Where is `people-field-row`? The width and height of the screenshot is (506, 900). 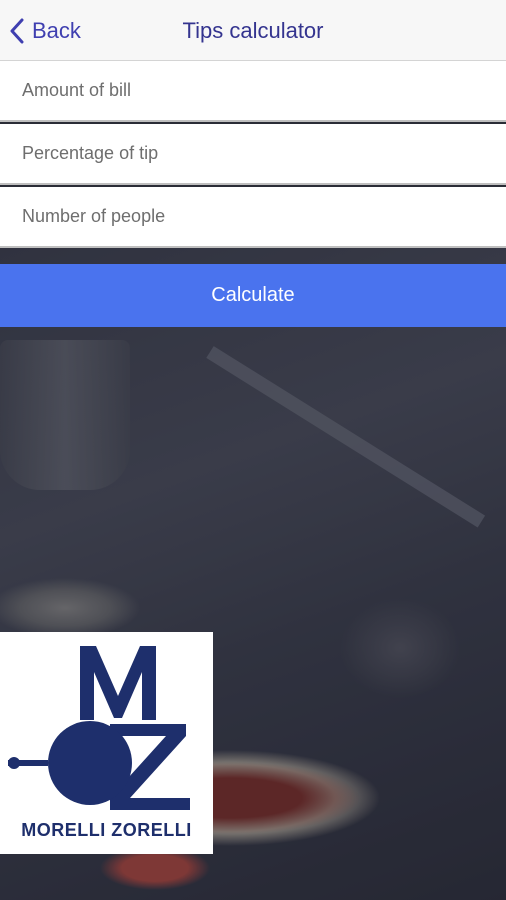
people-field-row is located at coordinates (253, 217).